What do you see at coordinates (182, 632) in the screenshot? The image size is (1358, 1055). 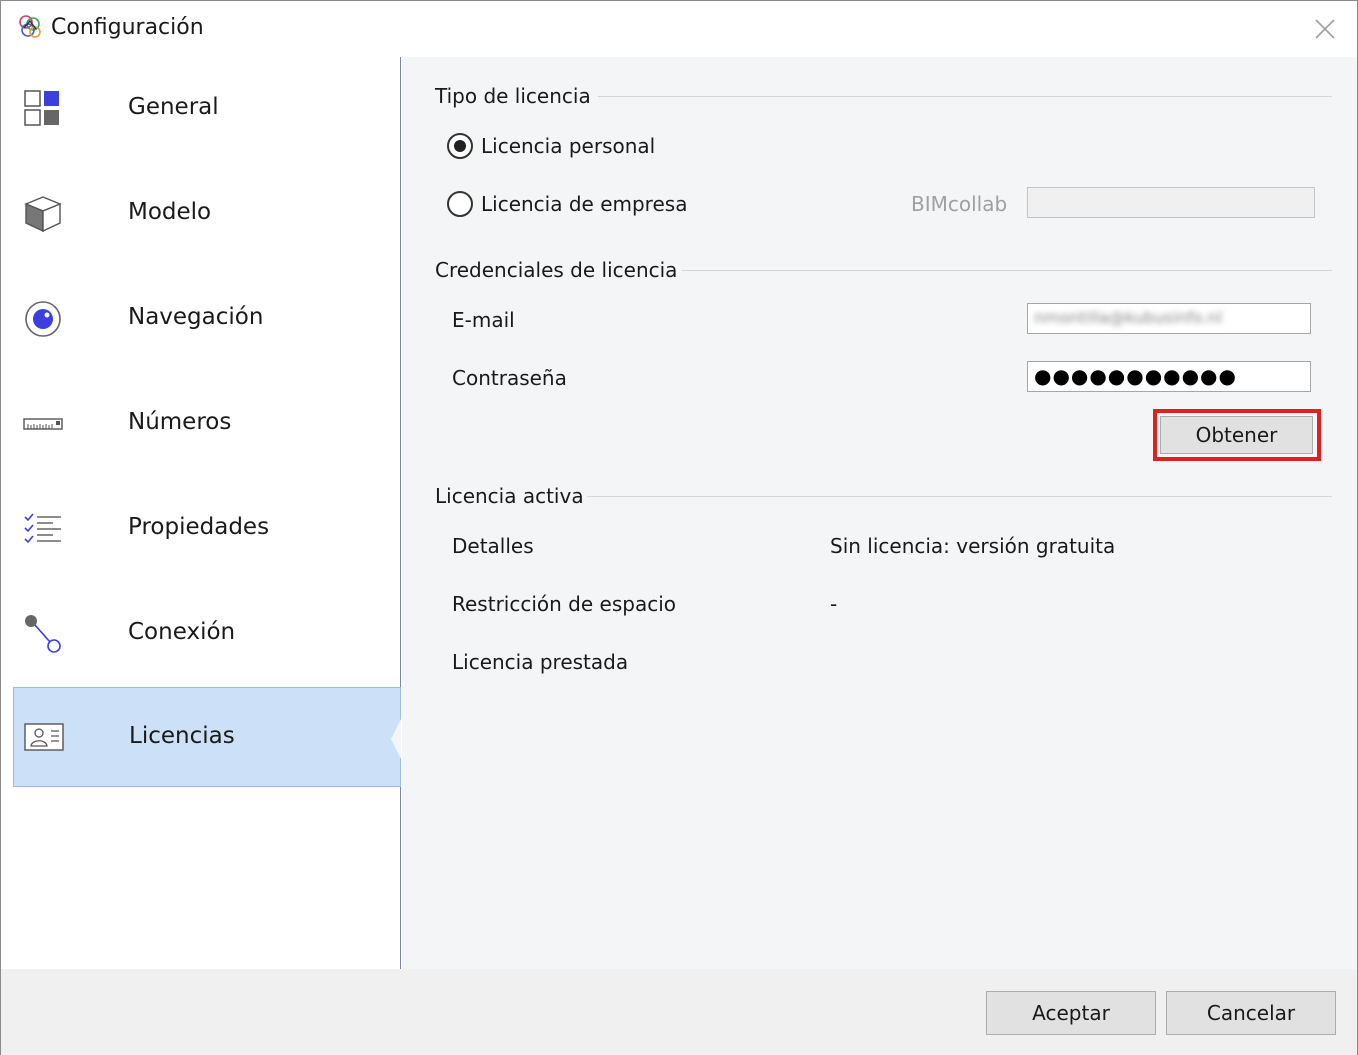 I see `sidebar-item-label: Conexión` at bounding box center [182, 632].